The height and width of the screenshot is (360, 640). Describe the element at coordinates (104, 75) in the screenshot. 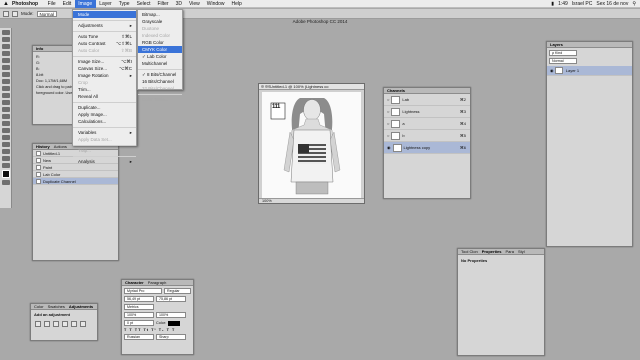

I see `menu-item-image-rotation: Image Rotation ▸` at that location.